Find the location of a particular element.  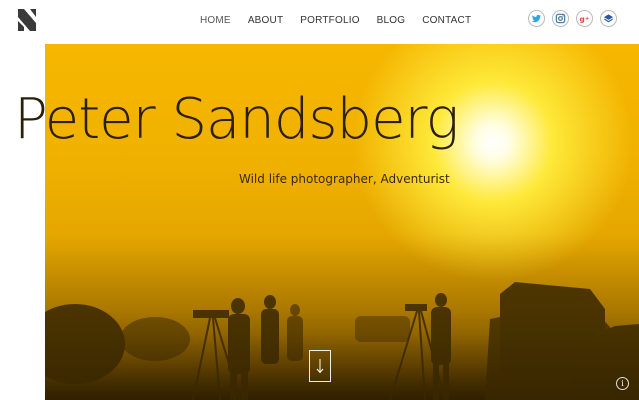

instagram-link is located at coordinates (560, 18).